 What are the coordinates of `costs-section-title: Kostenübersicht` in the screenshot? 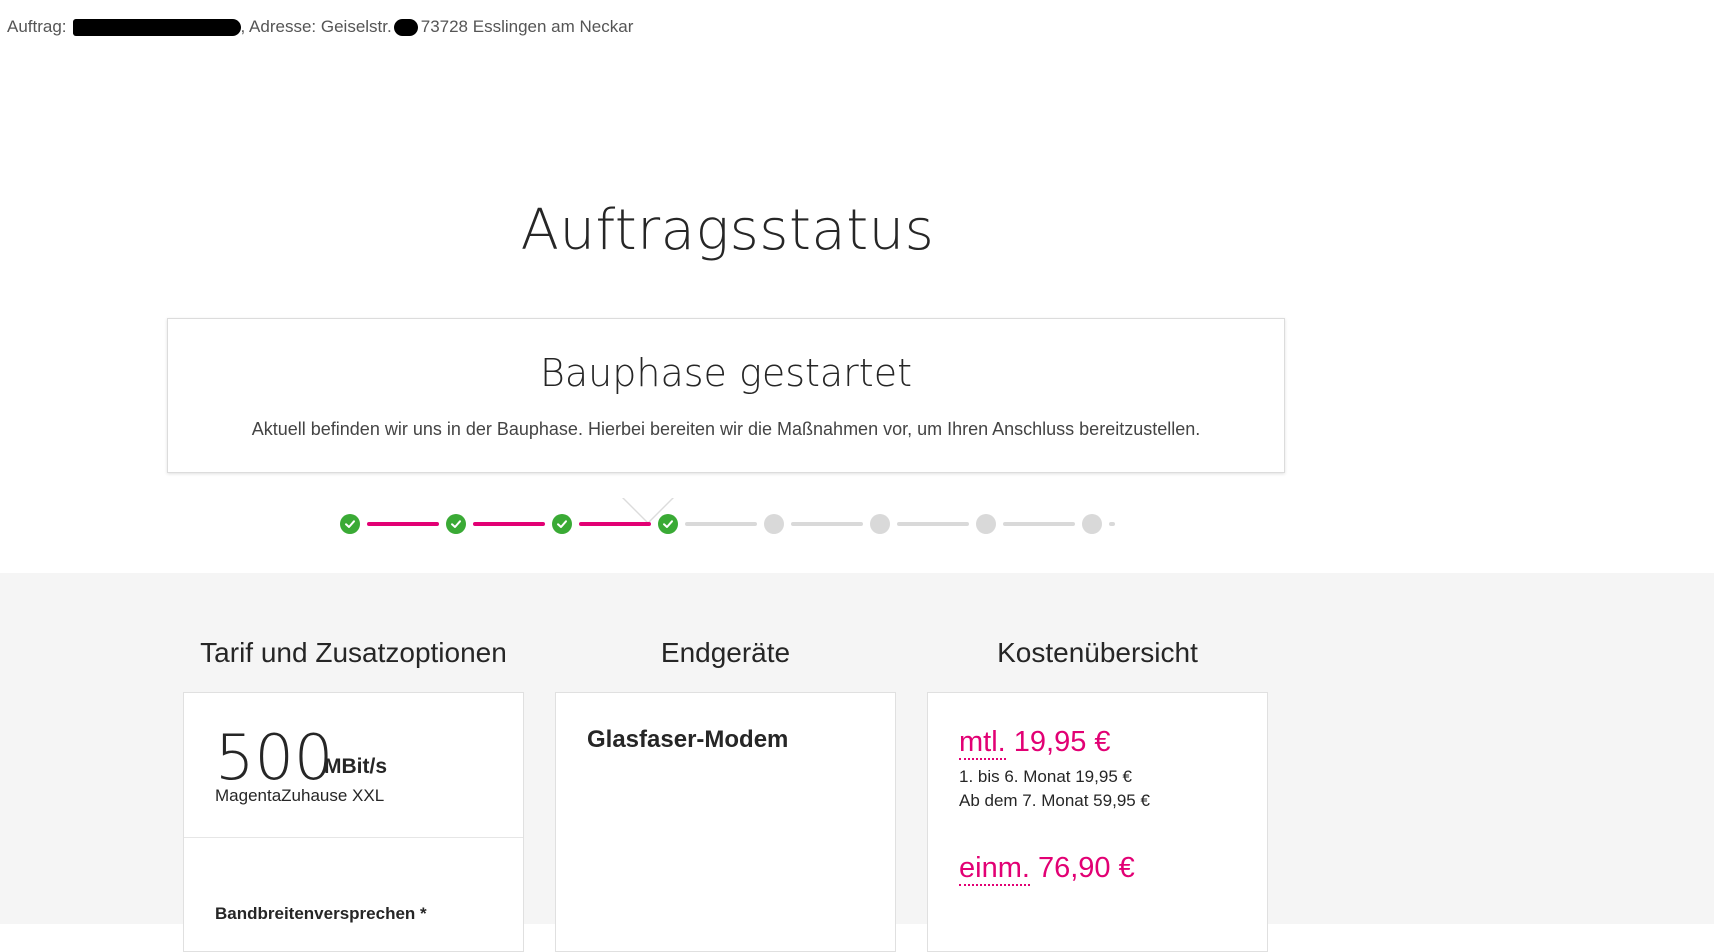 It's located at (1097, 652).